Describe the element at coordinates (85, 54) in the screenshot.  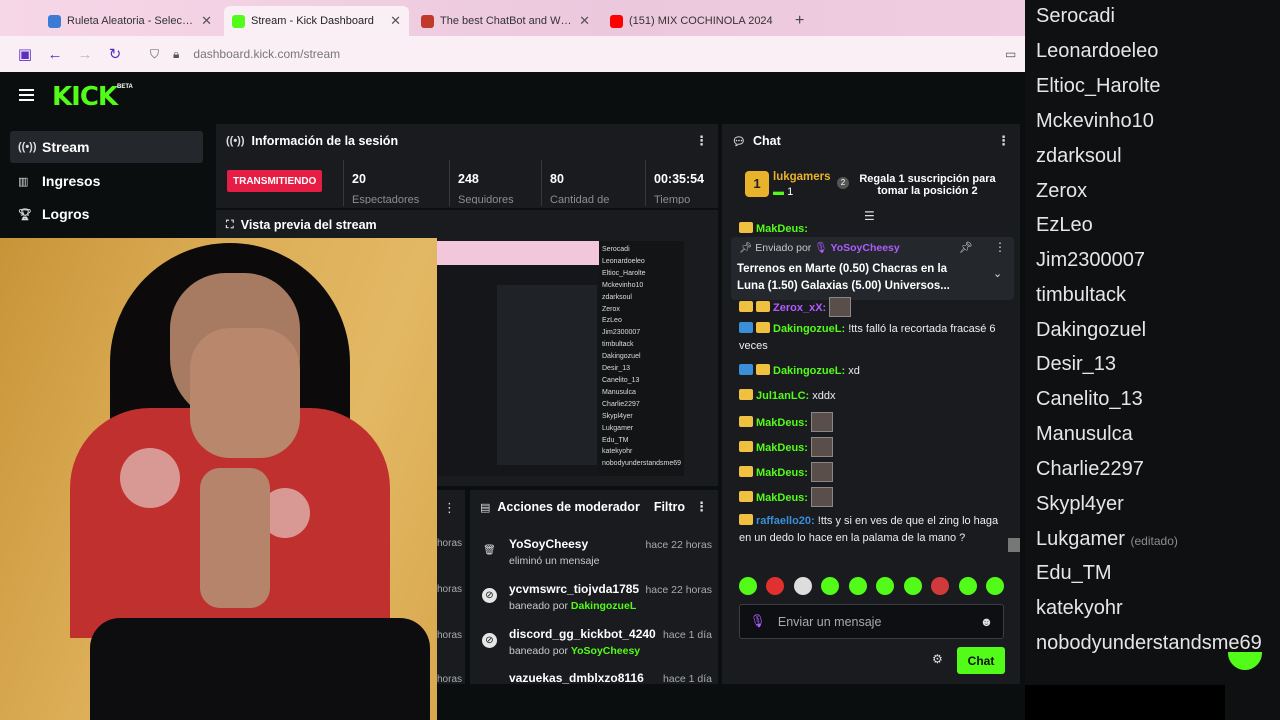
I see `forward-icon: →` at that location.